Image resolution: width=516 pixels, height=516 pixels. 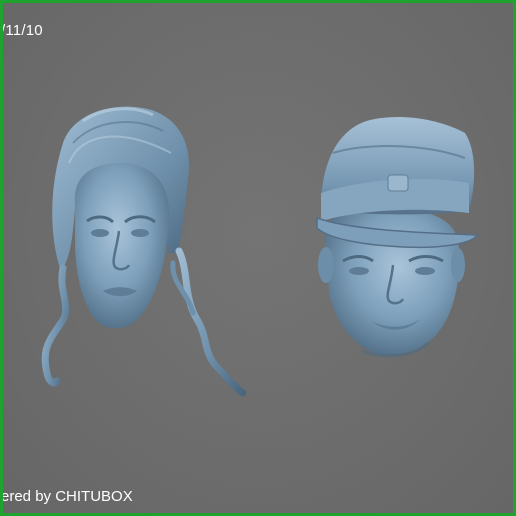 What do you see at coordinates (122, 246) in the screenshot?
I see `female-face` at bounding box center [122, 246].